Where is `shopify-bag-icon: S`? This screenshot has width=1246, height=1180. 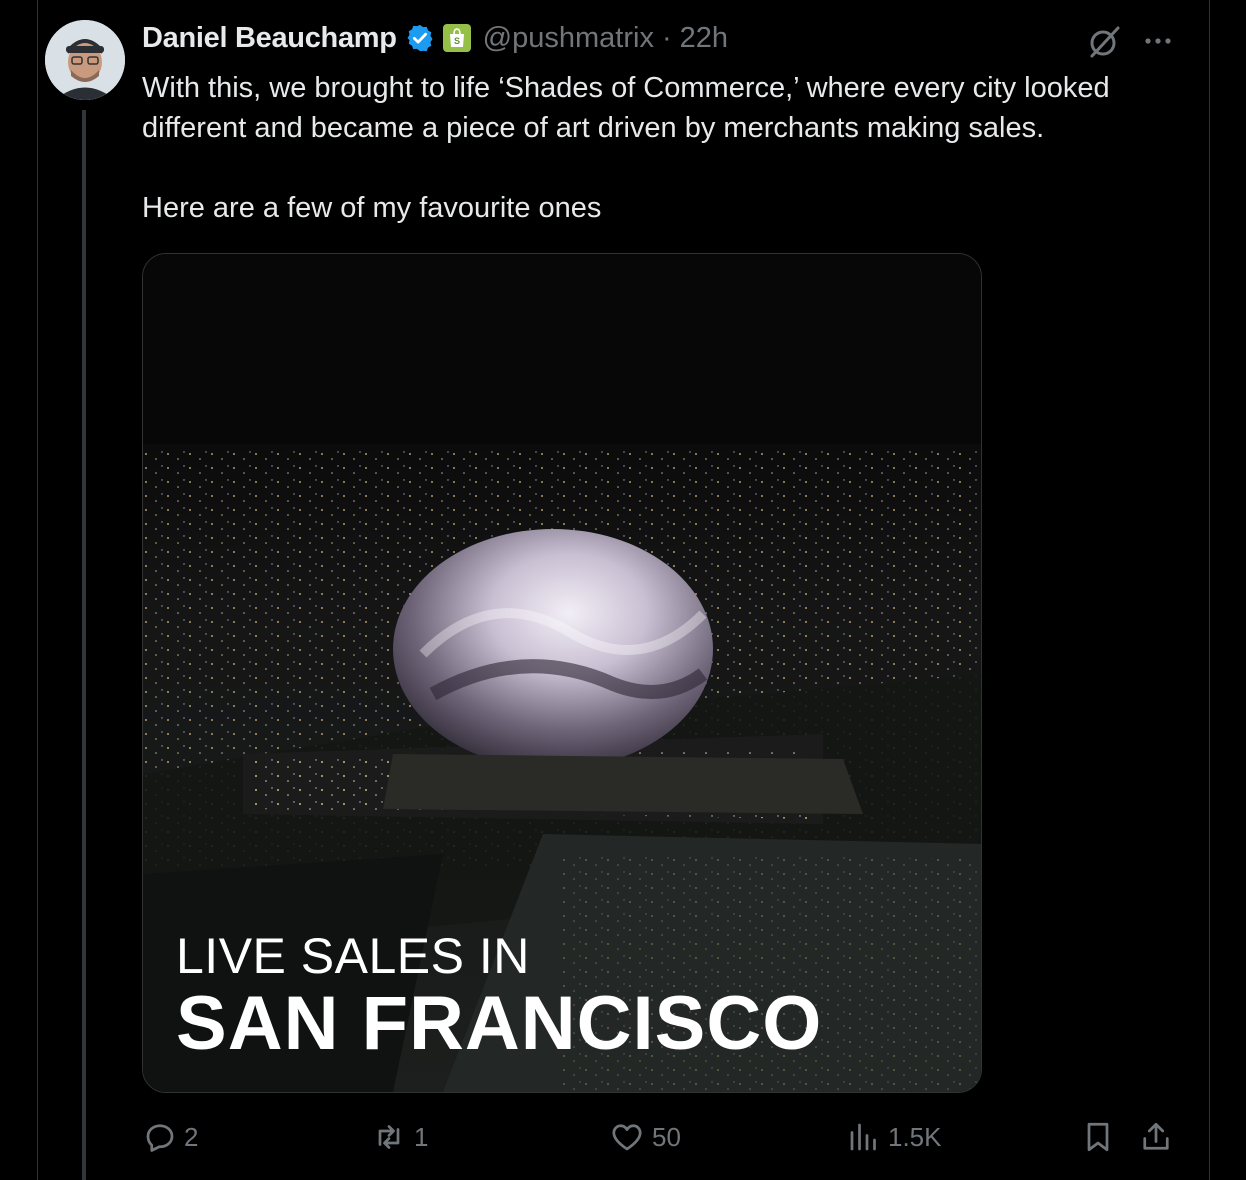
shopify-bag-icon: S is located at coordinates (456, 38).